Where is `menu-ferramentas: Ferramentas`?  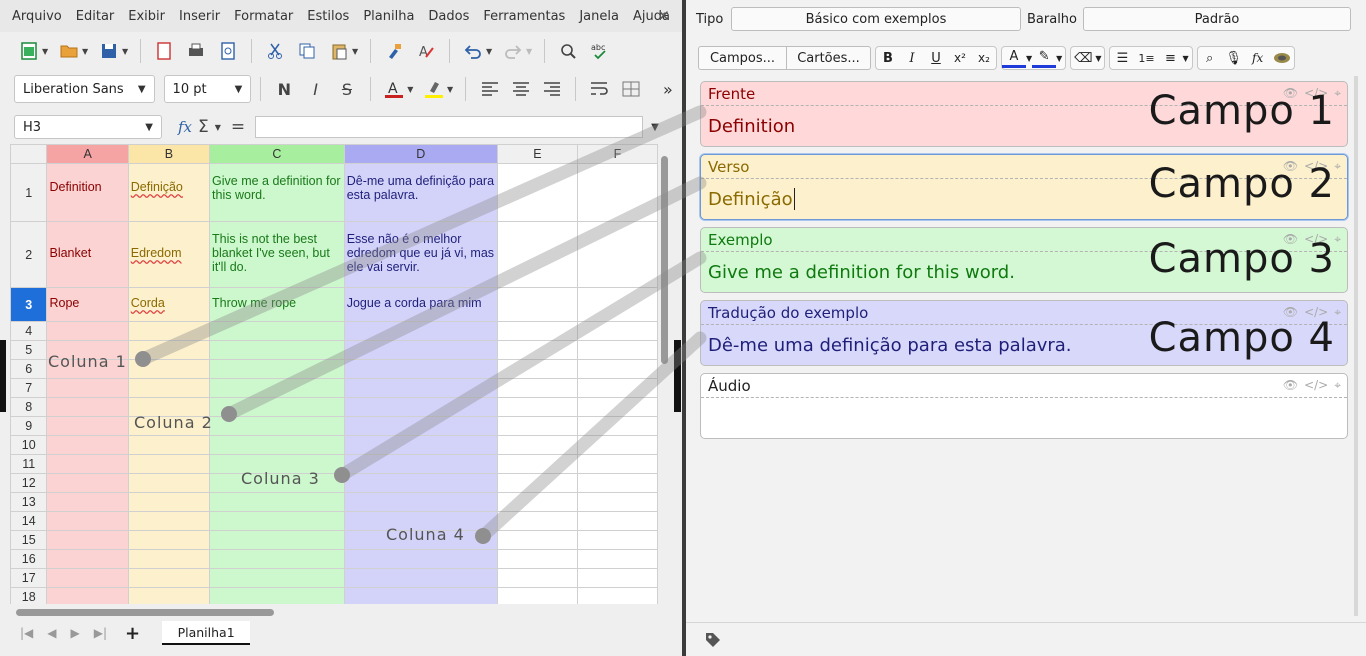
menu-ferramentas: Ferramentas is located at coordinates (524, 16).